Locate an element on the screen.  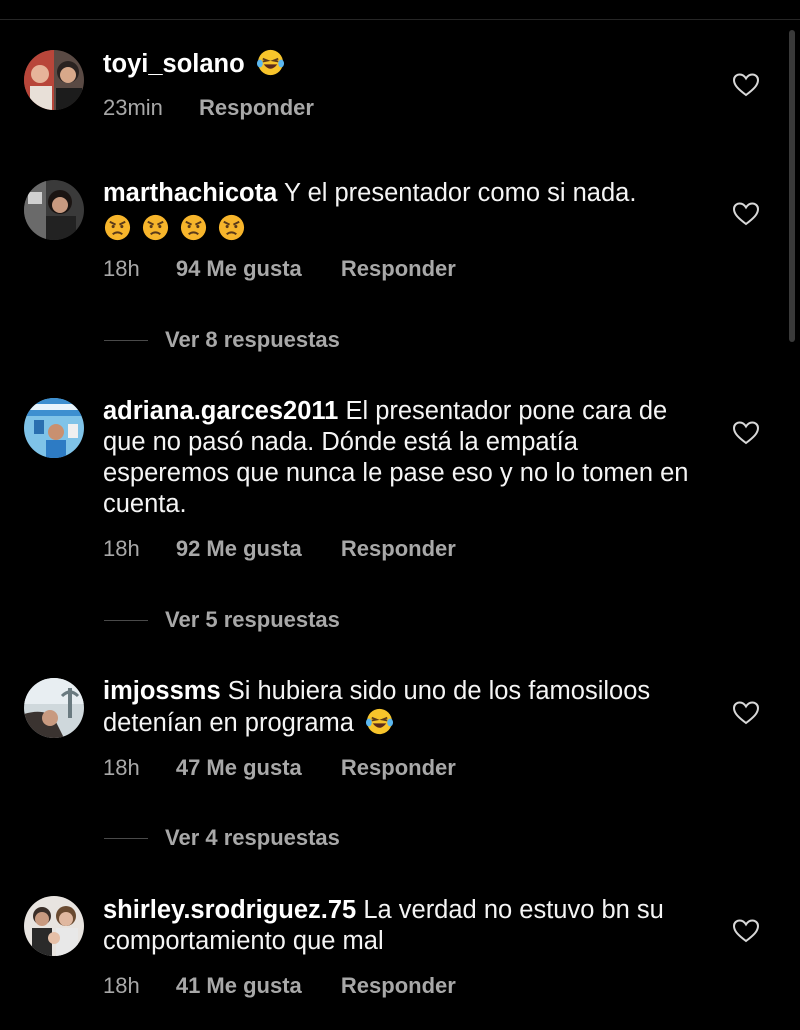
comment-meta: 23min Responder is located at coordinates (208, 108).